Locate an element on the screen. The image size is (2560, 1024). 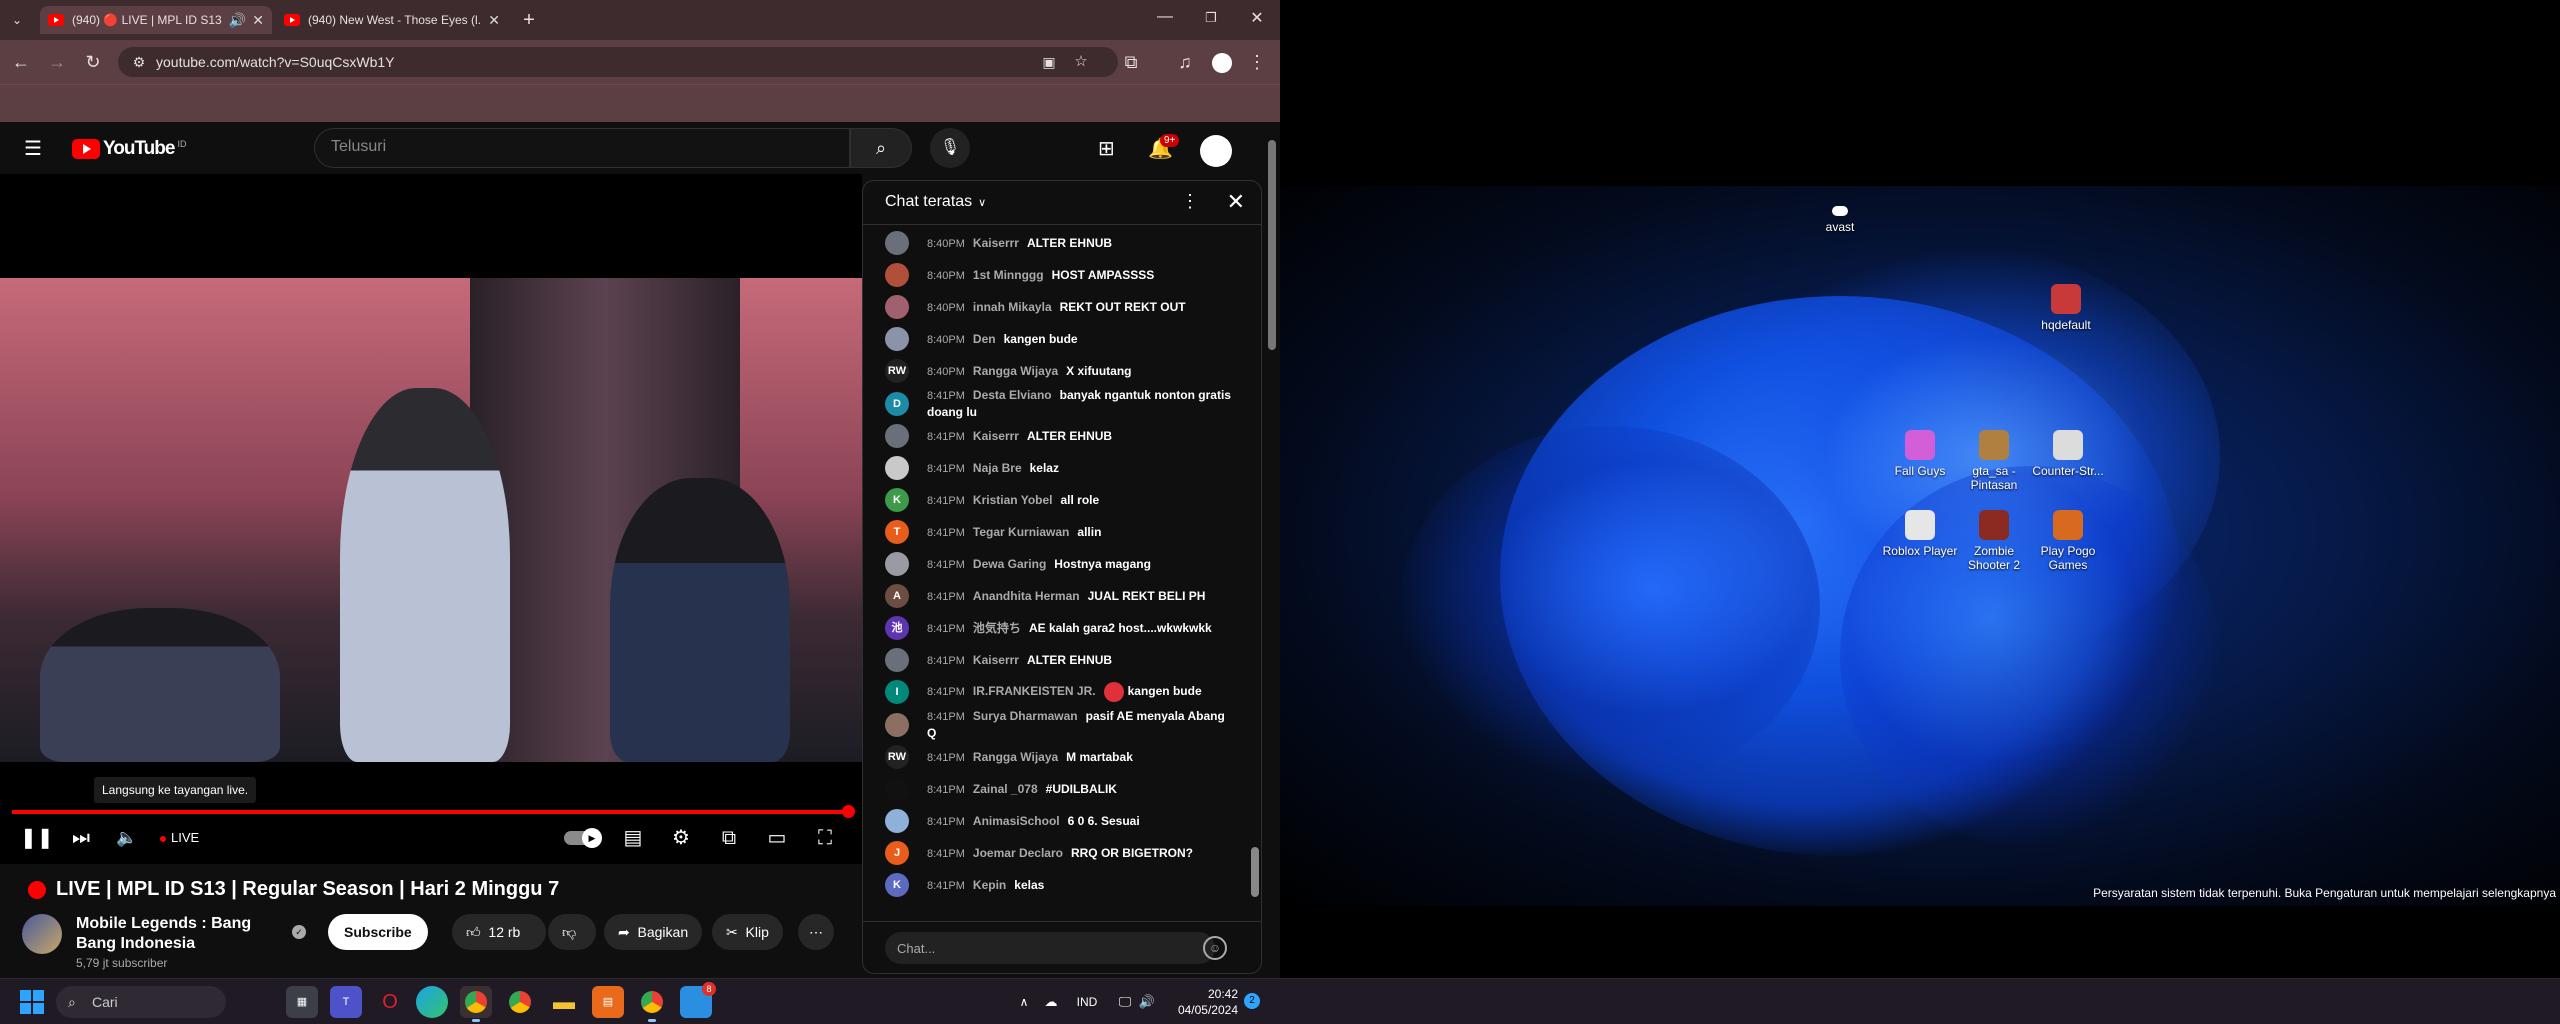
progress-scrubber is located at coordinates (848, 811).